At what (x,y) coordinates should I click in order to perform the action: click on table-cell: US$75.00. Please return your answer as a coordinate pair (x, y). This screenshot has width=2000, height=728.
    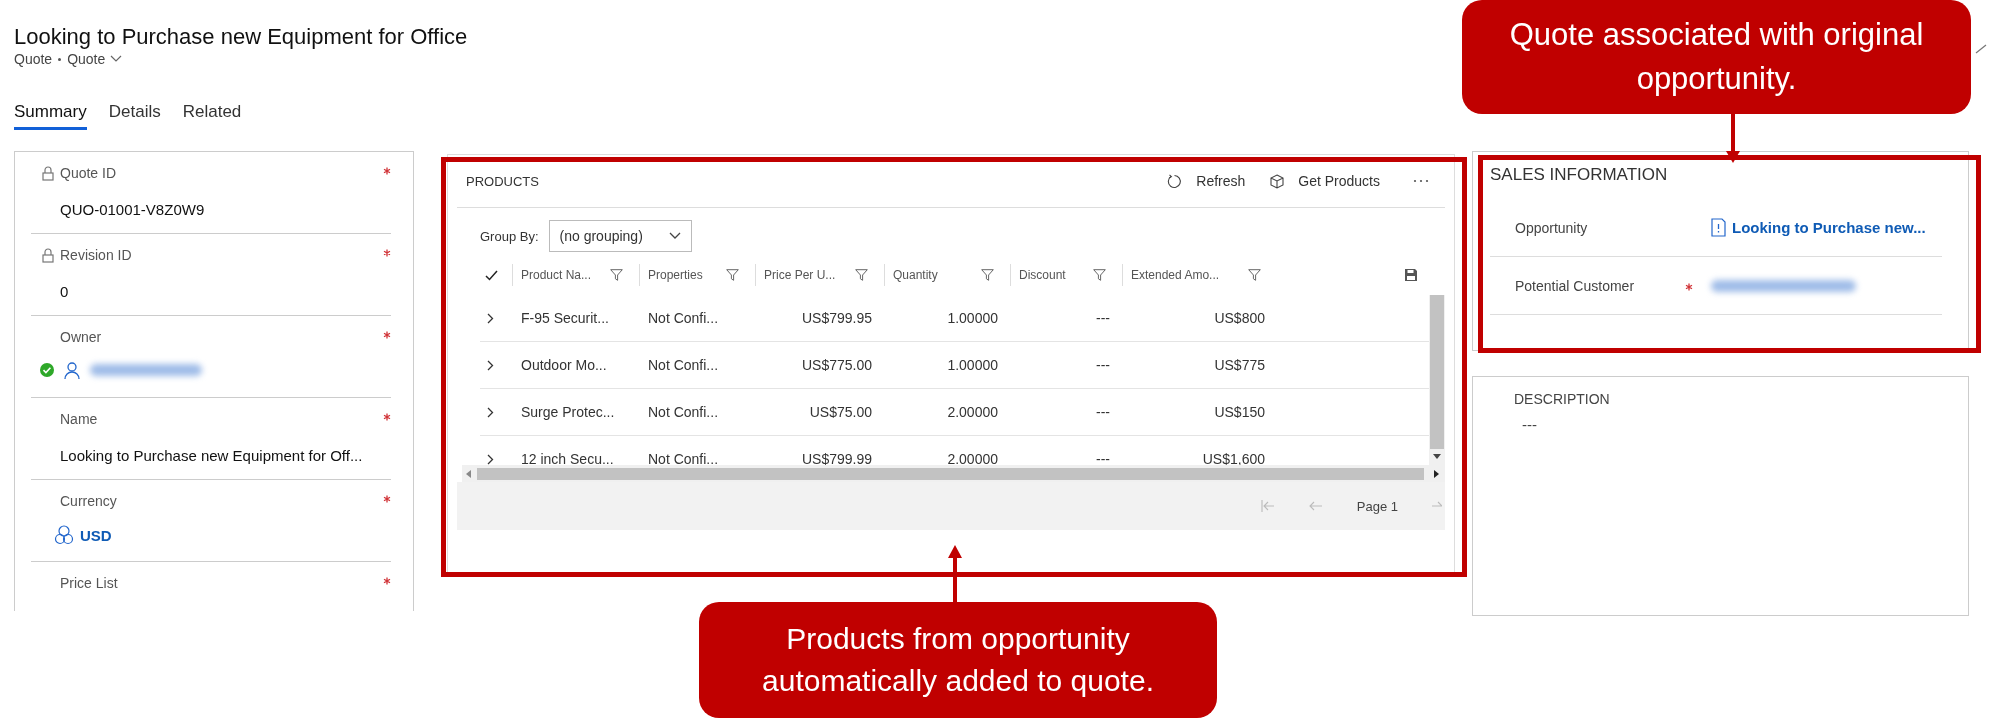
    Looking at the image, I should click on (840, 412).